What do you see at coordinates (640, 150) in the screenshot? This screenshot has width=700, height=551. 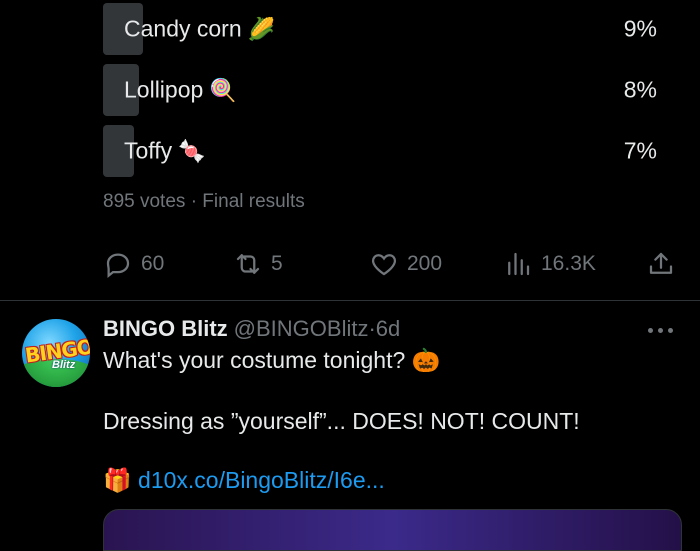 I see `poll-option-percent: 7%` at bounding box center [640, 150].